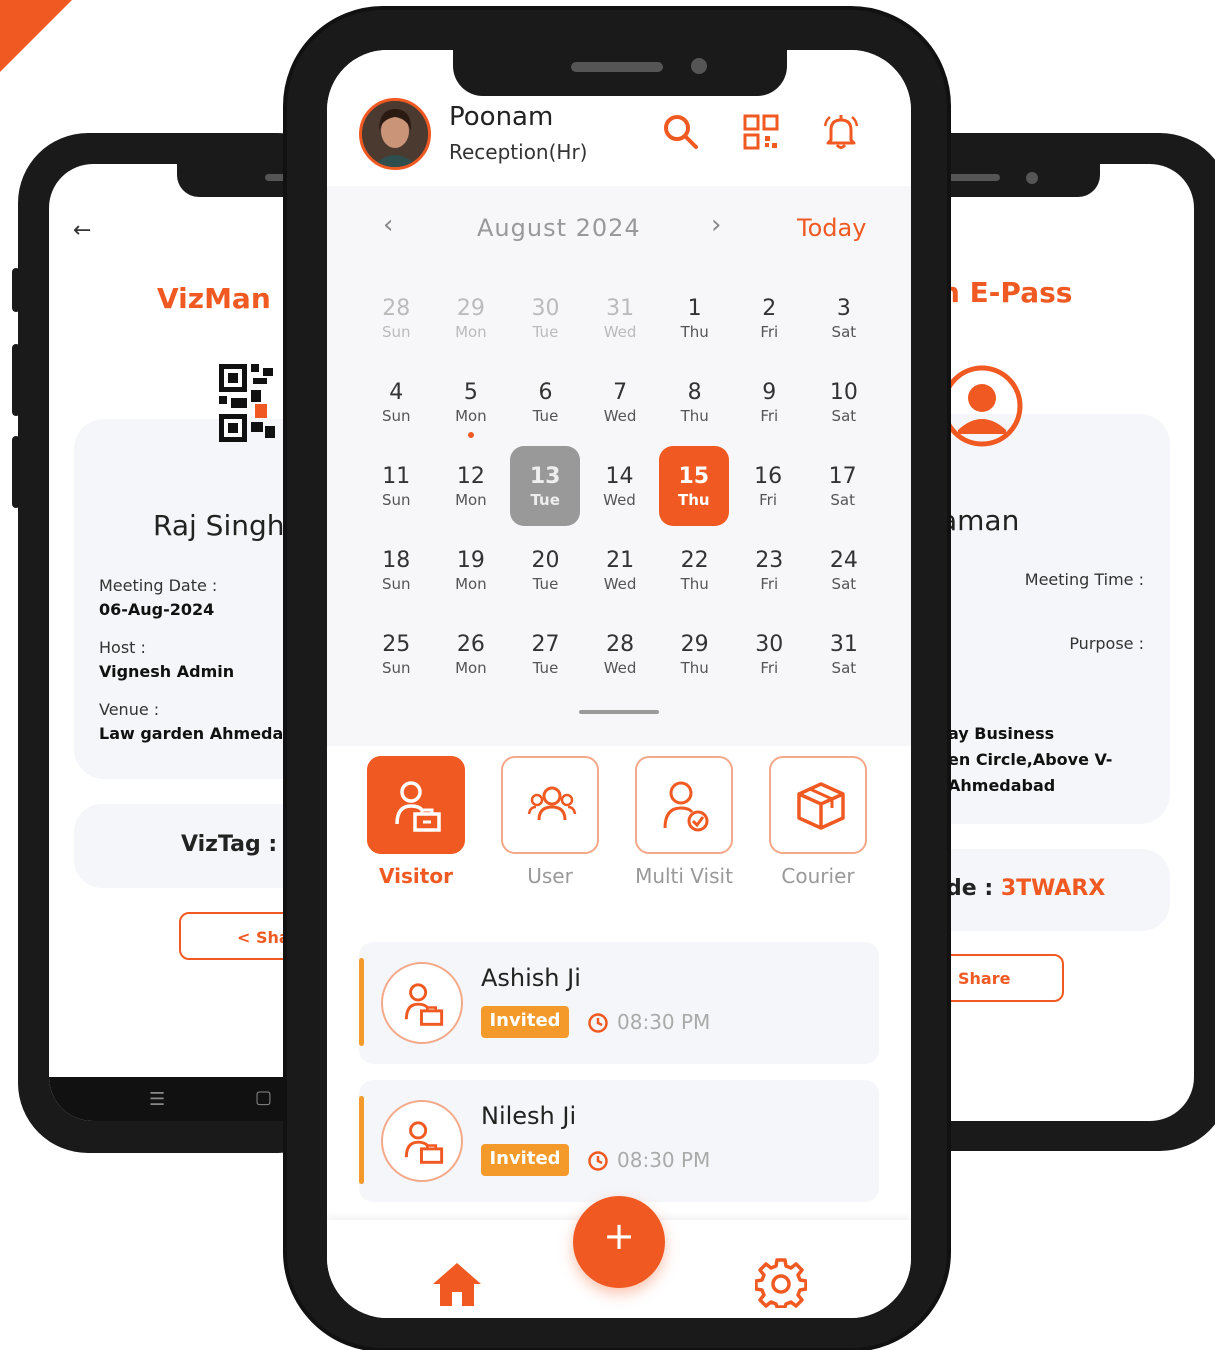 Image resolution: width=1215 pixels, height=1350 pixels. Describe the element at coordinates (620, 570) in the screenshot. I see `calendar-day: 21 Wed` at that location.